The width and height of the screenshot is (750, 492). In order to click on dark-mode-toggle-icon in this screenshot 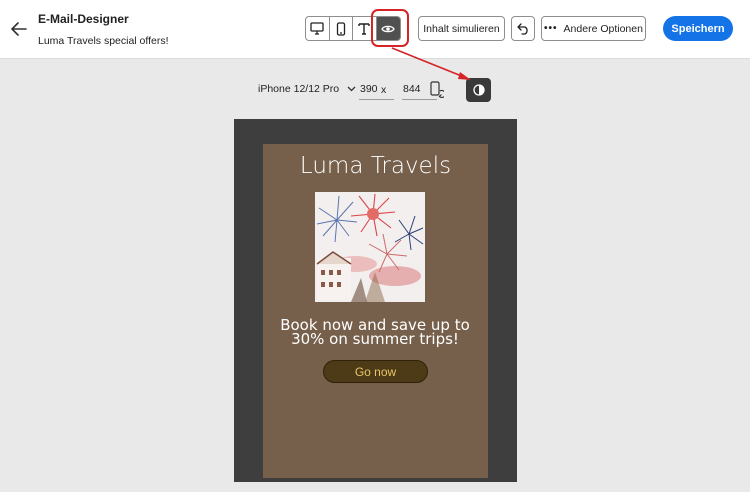, I will do `click(478, 90)`.